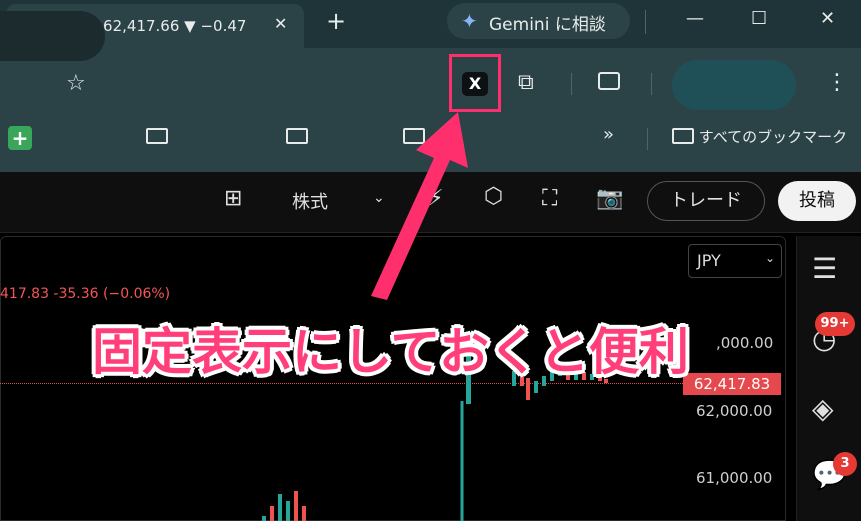 The height and width of the screenshot is (521, 861). I want to click on gemini-button: ✦ Gemini に相談, so click(538, 21).